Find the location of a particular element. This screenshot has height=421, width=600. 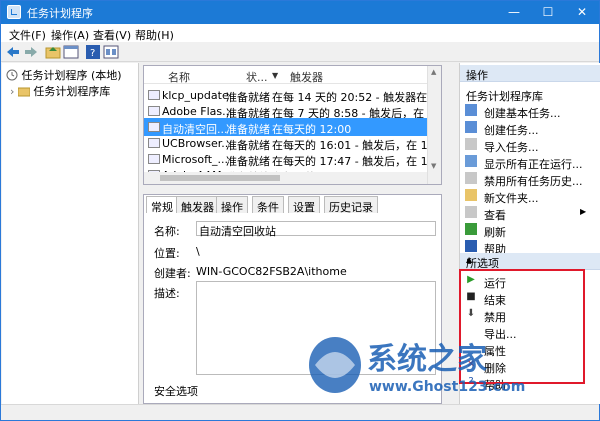

security-options-label: 安全选项 is located at coordinates (176, 391).